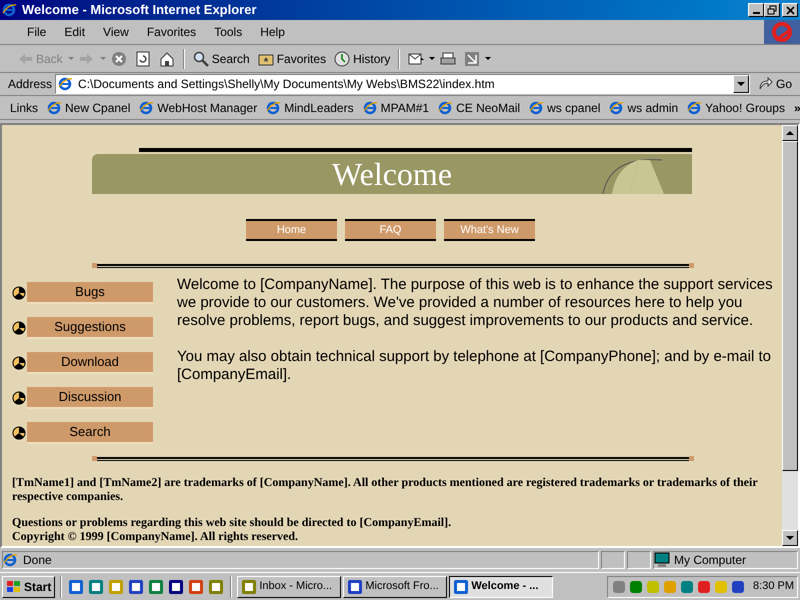  Describe the element at coordinates (736, 107) in the screenshot. I see `link-button: Yahoo! Groups` at that location.